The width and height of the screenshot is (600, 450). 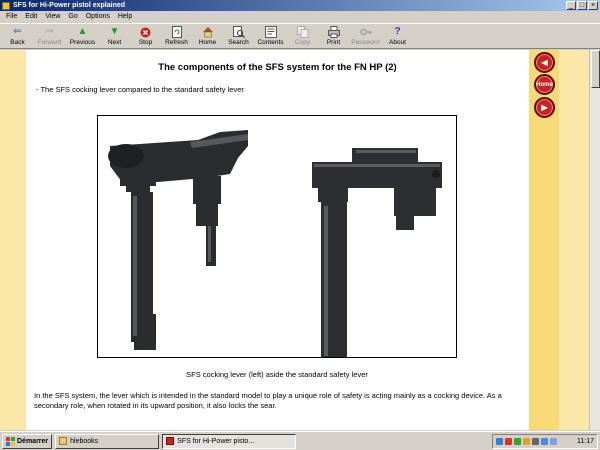 What do you see at coordinates (300, 16) in the screenshot?
I see `menu-bar: File Edit View Go Options Help` at bounding box center [300, 16].